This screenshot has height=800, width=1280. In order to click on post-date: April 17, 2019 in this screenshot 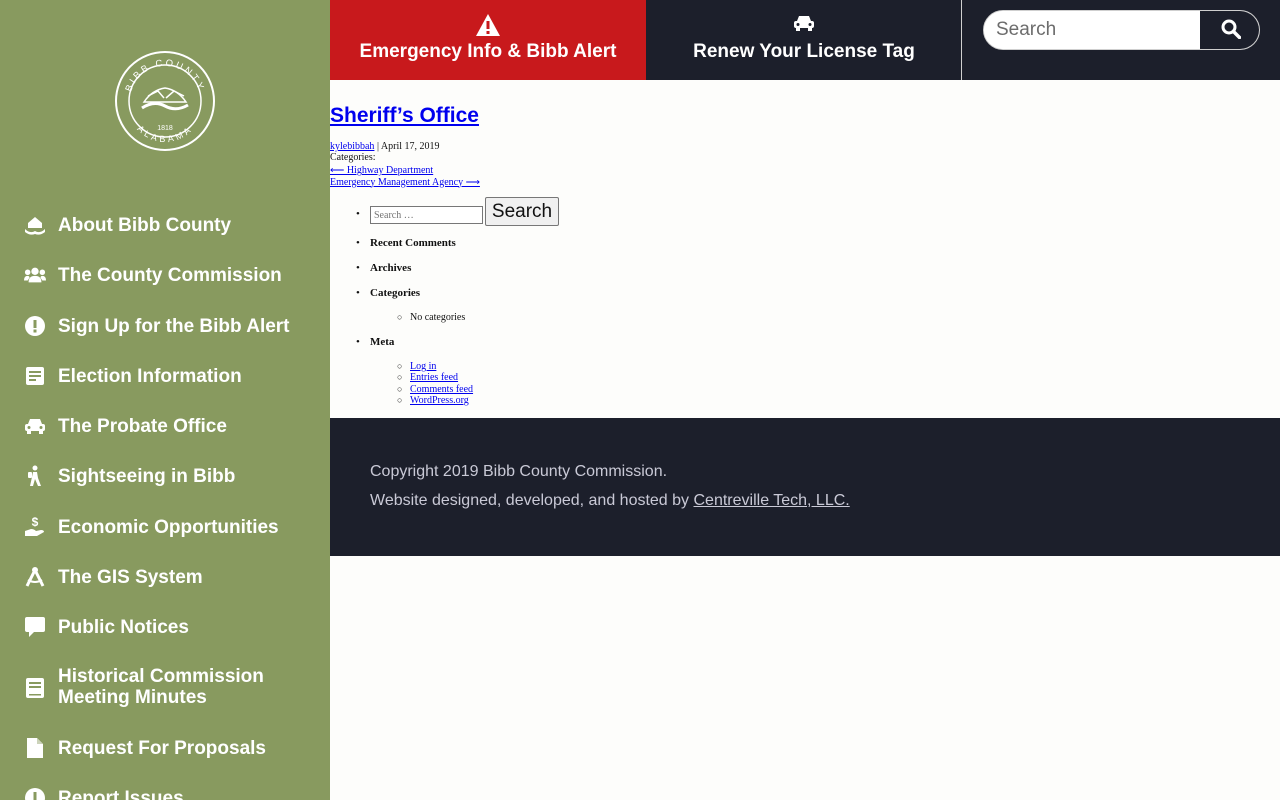, I will do `click(410, 146)`.